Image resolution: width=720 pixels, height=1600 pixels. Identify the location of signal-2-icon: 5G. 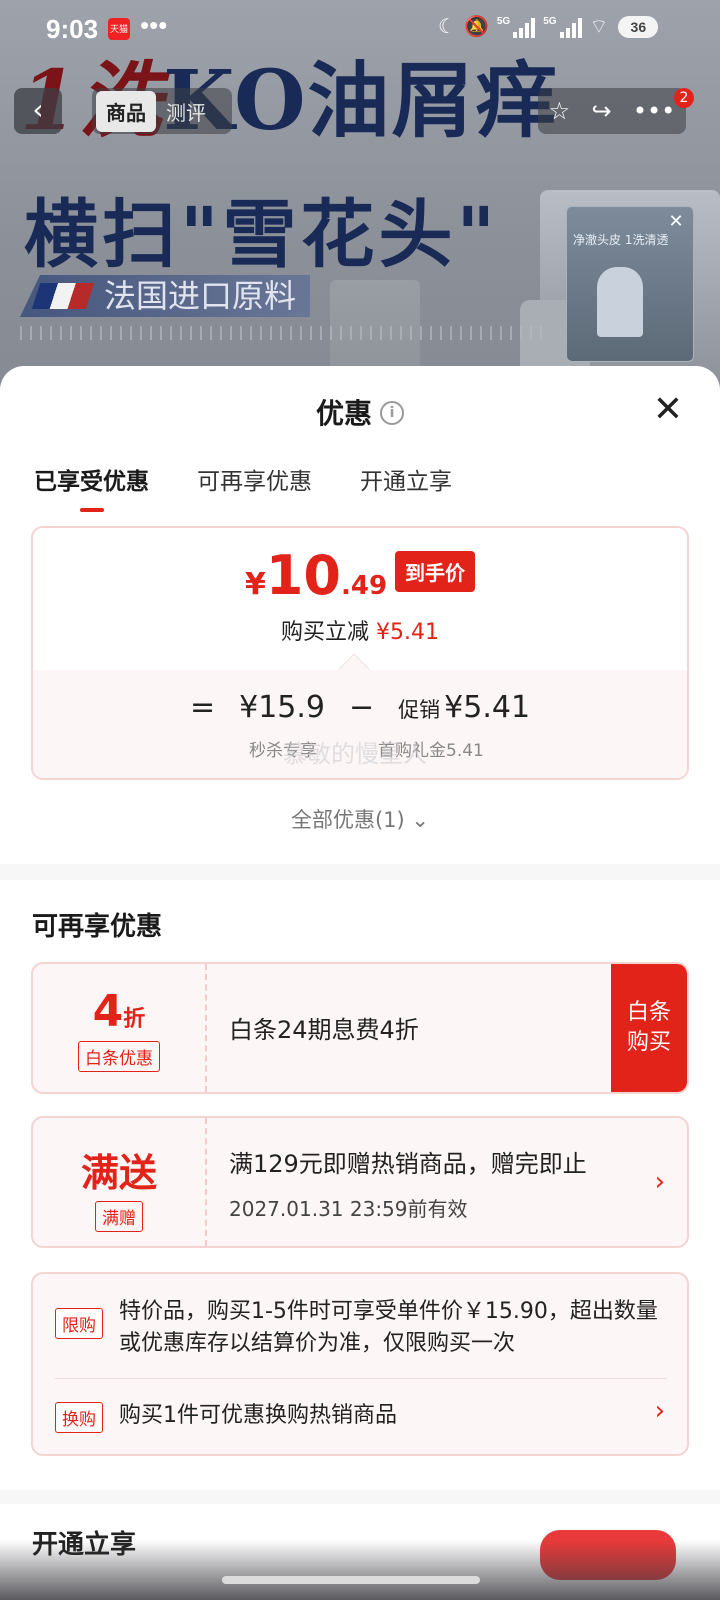
(562, 27).